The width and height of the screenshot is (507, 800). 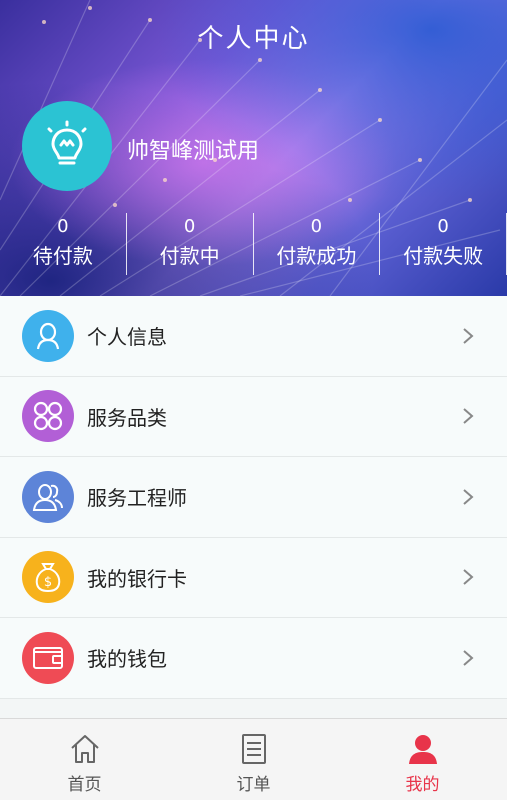 What do you see at coordinates (67, 142) in the screenshot?
I see `lightbulb-icon` at bounding box center [67, 142].